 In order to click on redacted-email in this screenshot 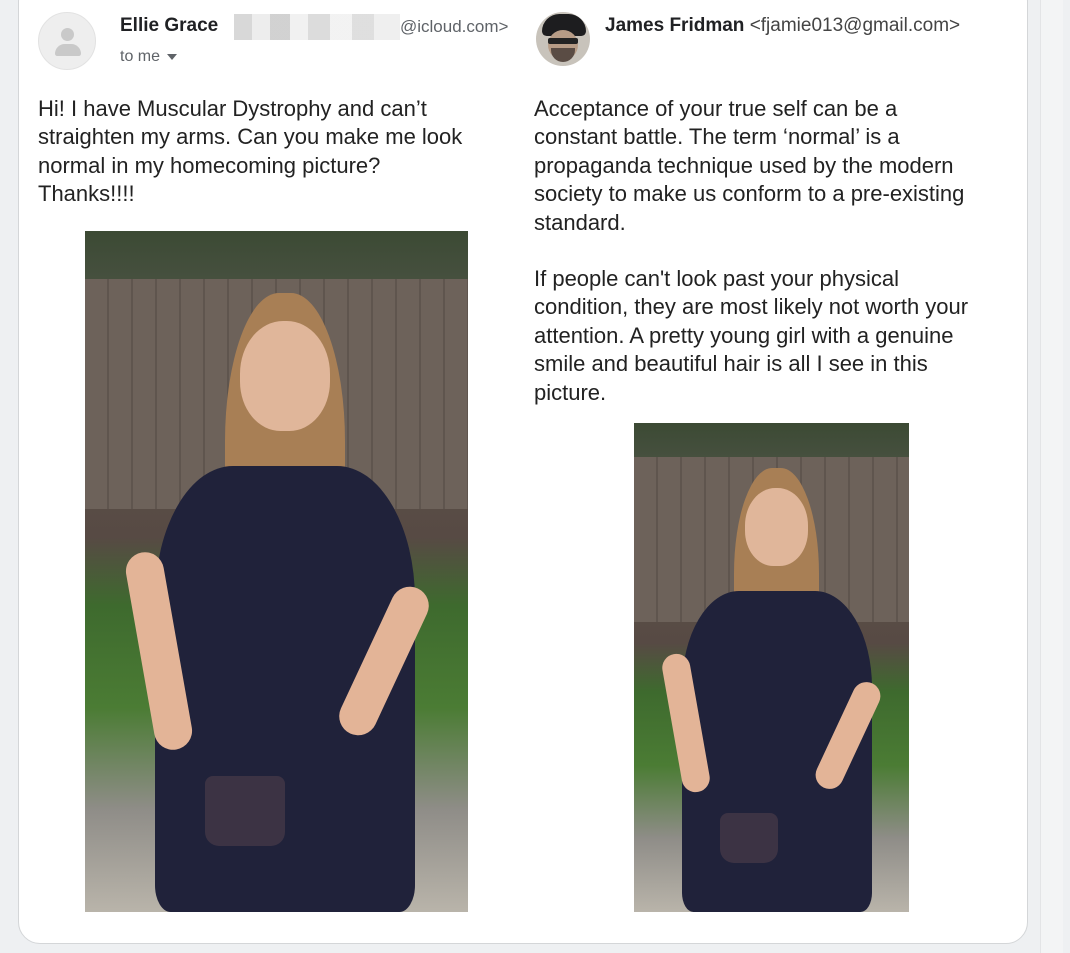, I will do `click(317, 27)`.